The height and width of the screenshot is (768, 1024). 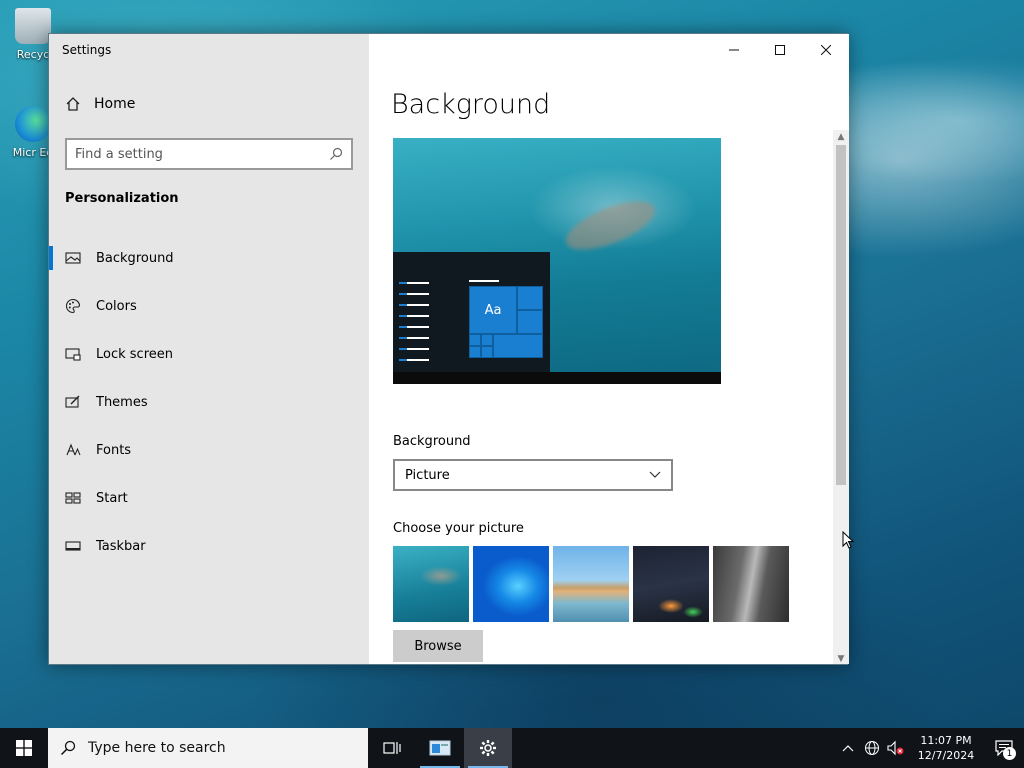 What do you see at coordinates (33, 54) in the screenshot?
I see `desktop-icon-label: Recyc` at bounding box center [33, 54].